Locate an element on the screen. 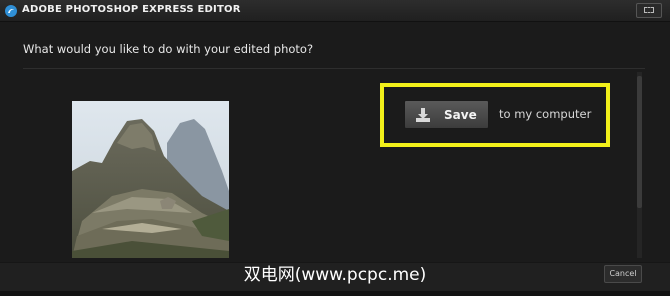  bottom-strip is located at coordinates (335, 293).